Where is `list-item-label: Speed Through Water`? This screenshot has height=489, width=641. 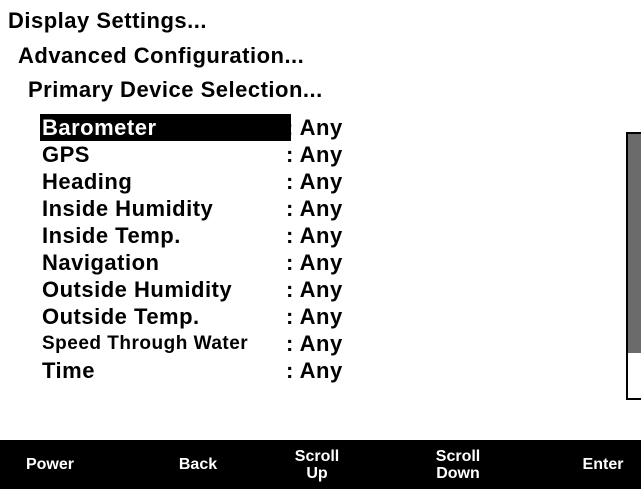 list-item-label: Speed Through Water is located at coordinates (145, 343).